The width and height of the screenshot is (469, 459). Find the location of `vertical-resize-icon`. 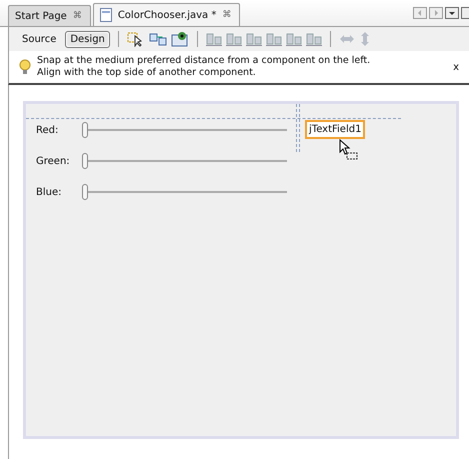

vertical-resize-icon is located at coordinates (364, 39).